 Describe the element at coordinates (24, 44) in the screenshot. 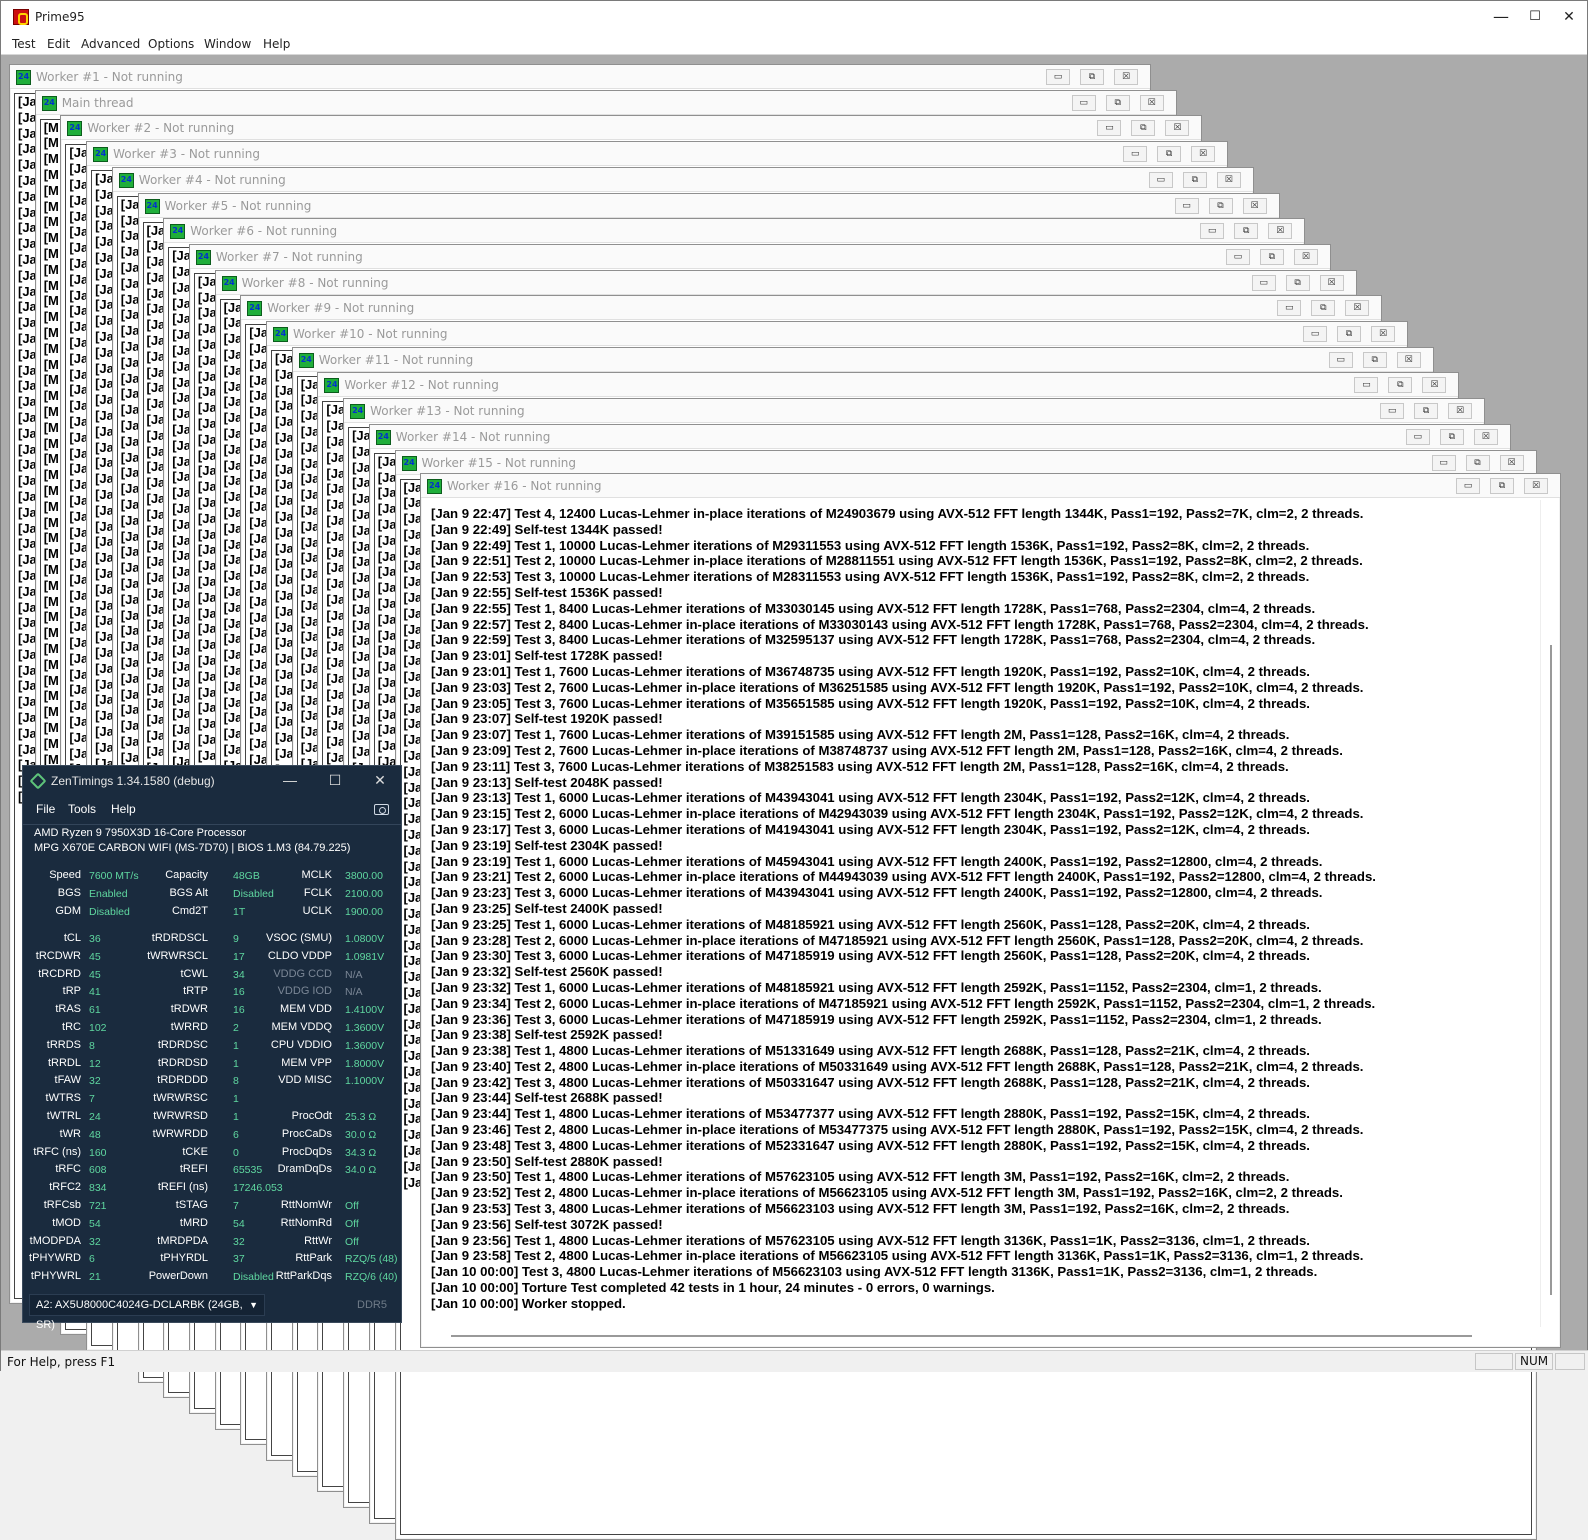

I see `menu-test: Test` at that location.